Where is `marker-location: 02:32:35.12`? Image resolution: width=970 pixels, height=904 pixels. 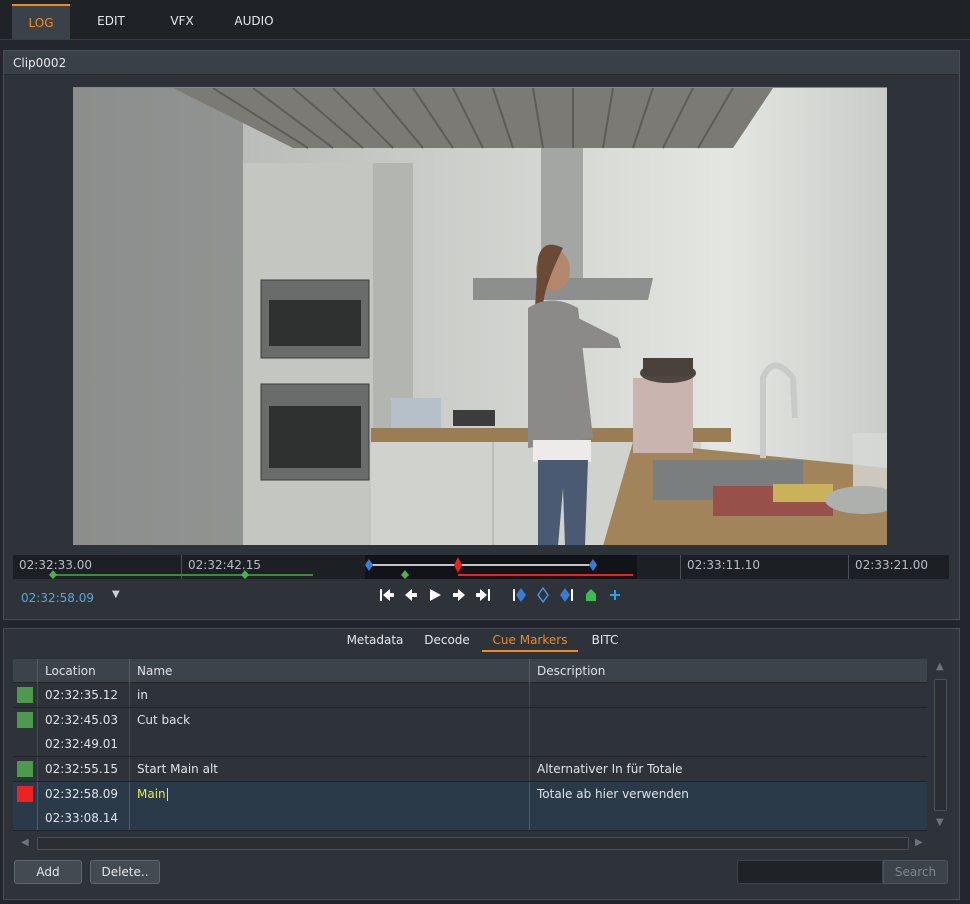 marker-location: 02:32:35.12 is located at coordinates (83, 695).